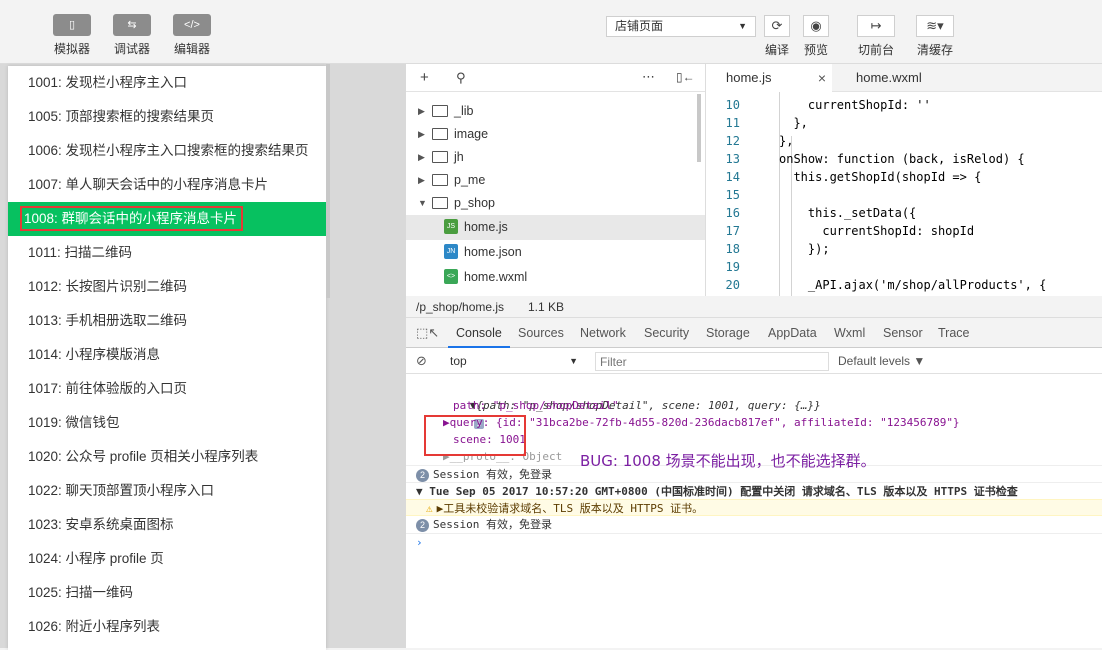 Image resolution: width=1102 pixels, height=650 pixels. I want to click on context-select: top ▼, so click(512, 361).